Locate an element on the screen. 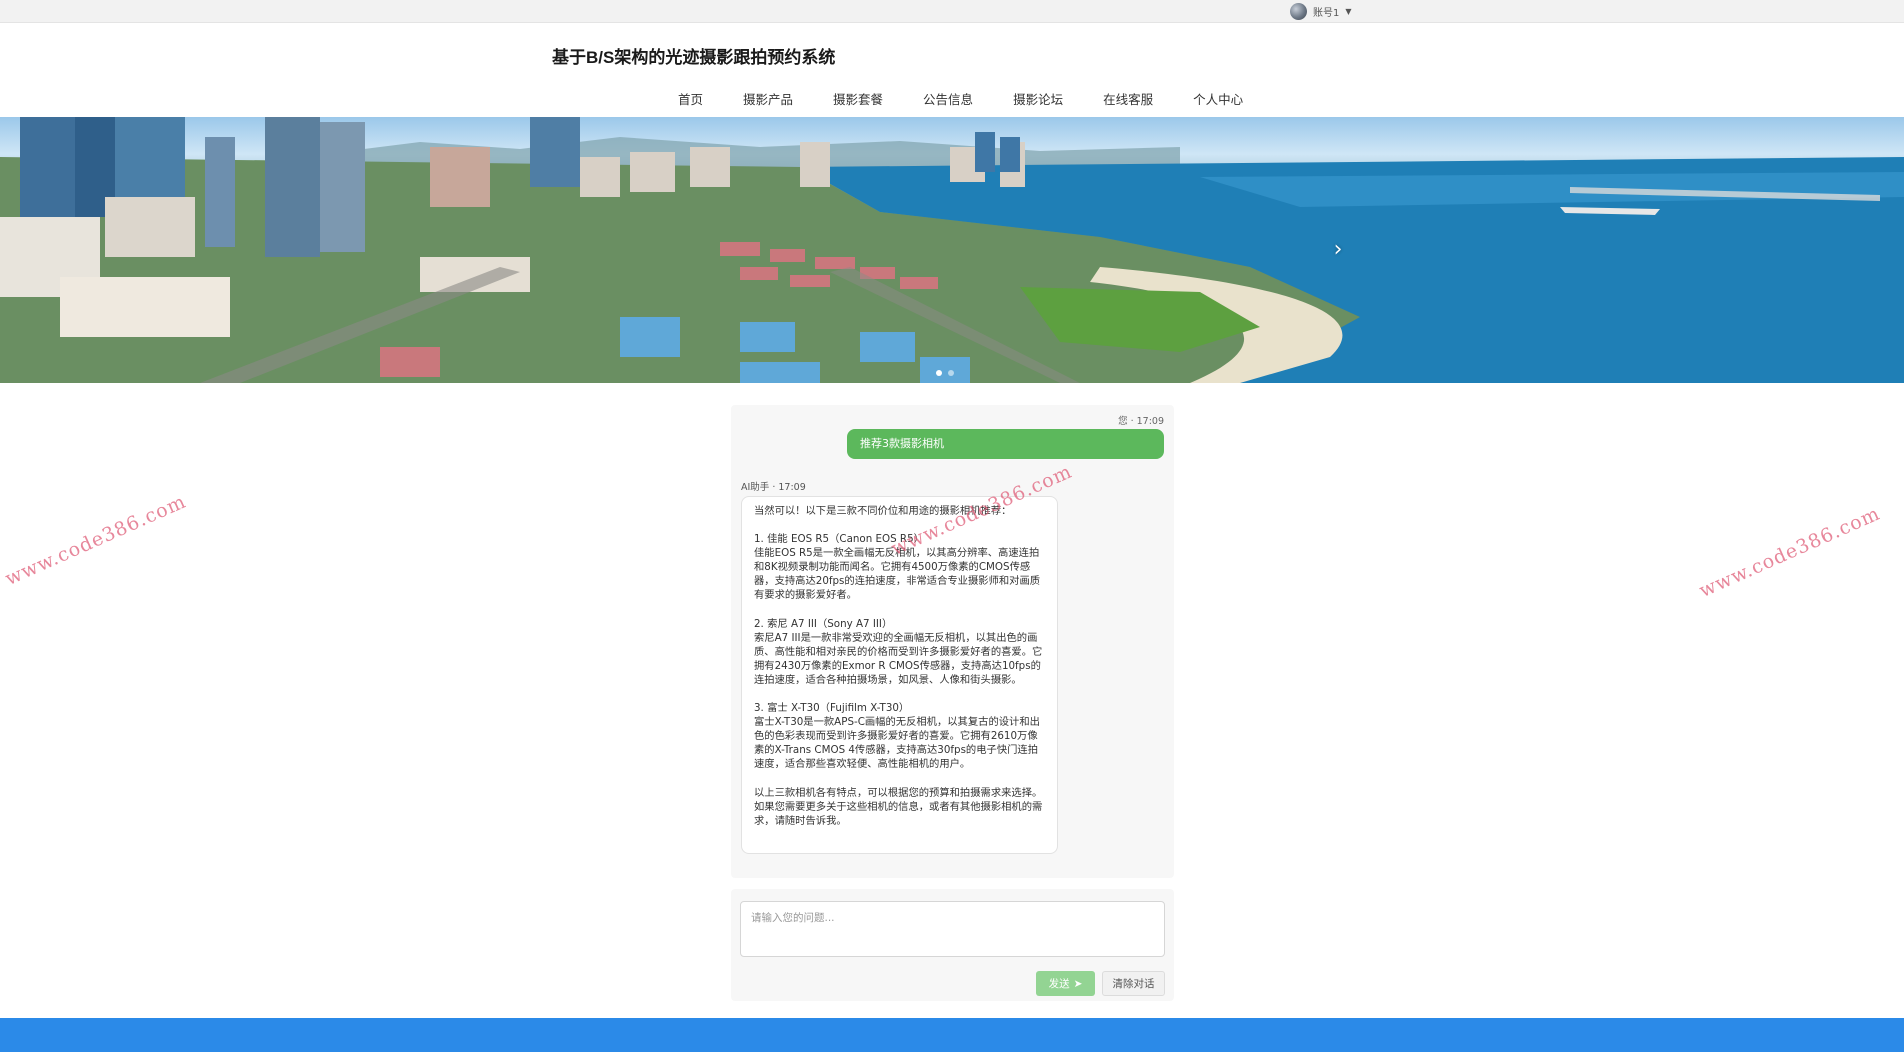 Image resolution: width=1904 pixels, height=1052 pixels. nav-item-online-service: 在线客服 is located at coordinates (1128, 100).